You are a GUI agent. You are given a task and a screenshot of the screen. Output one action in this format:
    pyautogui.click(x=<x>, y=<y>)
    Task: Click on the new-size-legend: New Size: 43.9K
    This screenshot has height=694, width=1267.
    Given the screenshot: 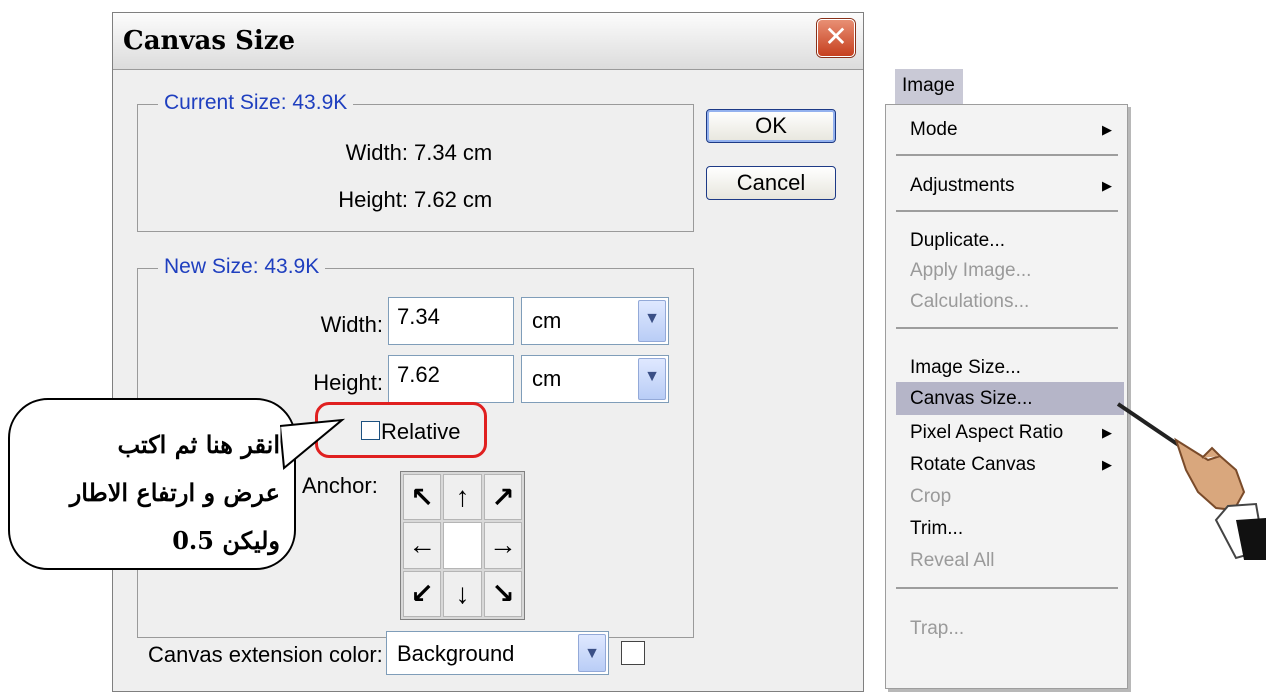 What is the action you would take?
    pyautogui.click(x=242, y=267)
    